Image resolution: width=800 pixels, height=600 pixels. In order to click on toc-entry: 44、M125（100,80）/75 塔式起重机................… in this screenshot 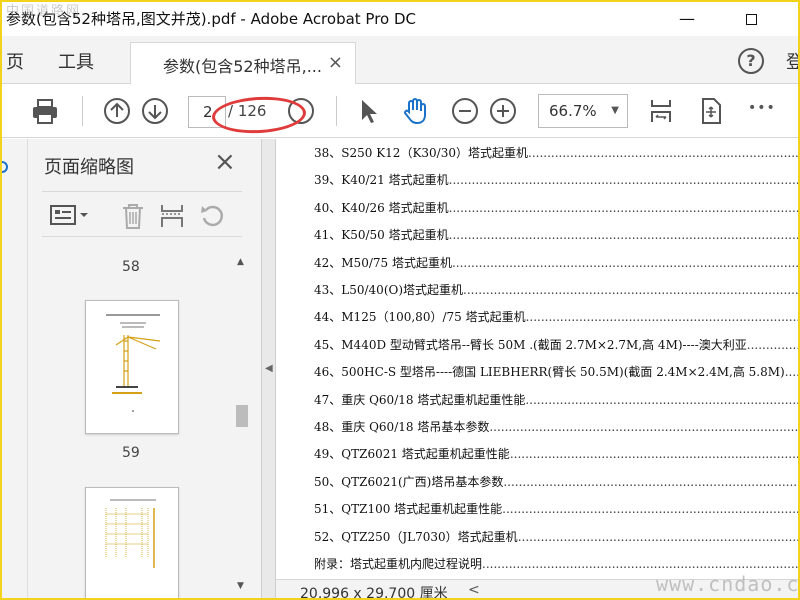, I will do `click(556, 316)`.